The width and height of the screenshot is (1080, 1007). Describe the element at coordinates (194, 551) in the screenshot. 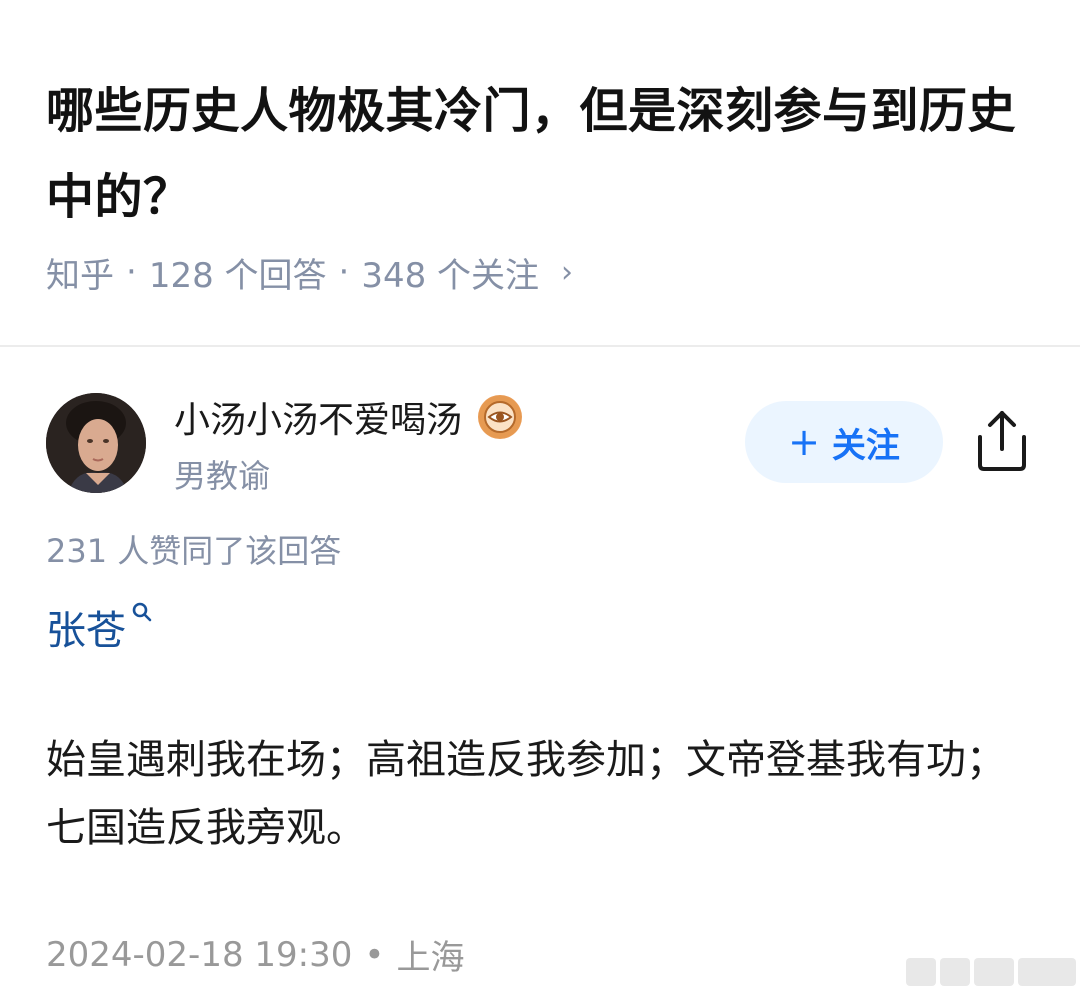

I see `like-count: 231 人赞同了该回答` at that location.